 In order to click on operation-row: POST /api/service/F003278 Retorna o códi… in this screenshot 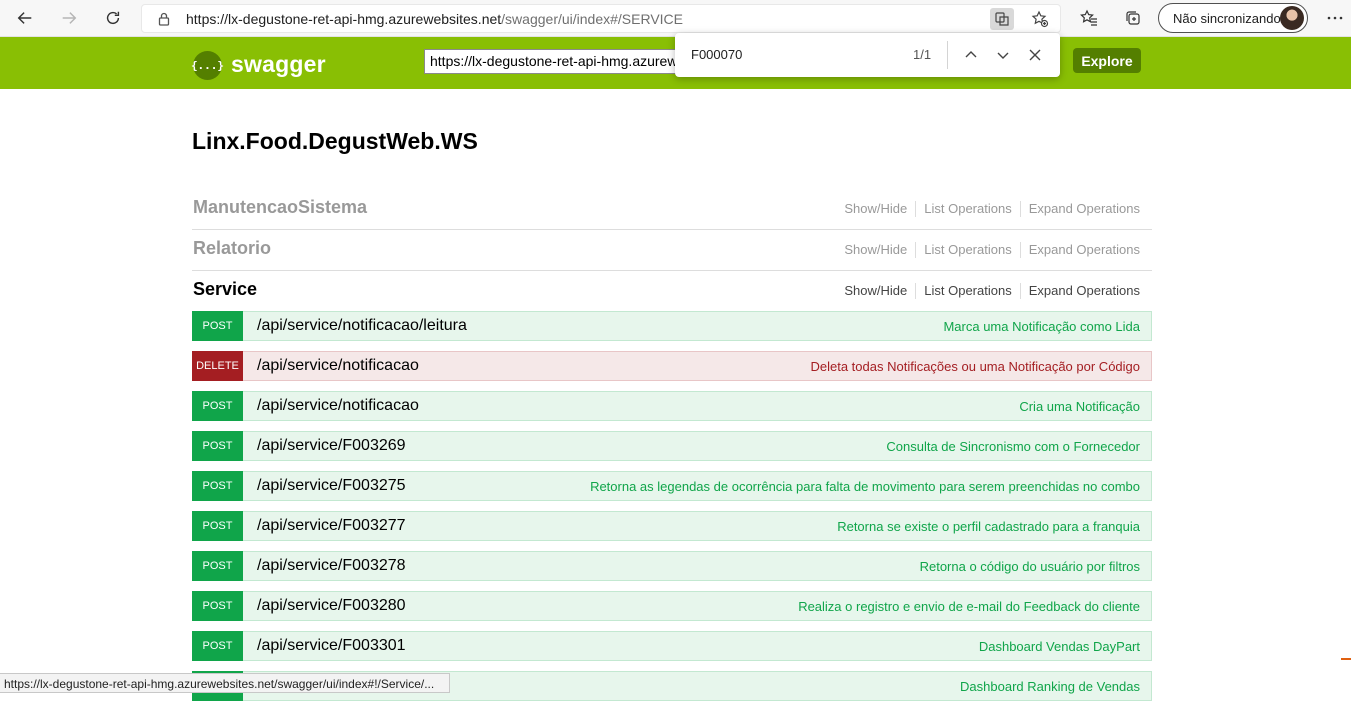, I will do `click(672, 566)`.